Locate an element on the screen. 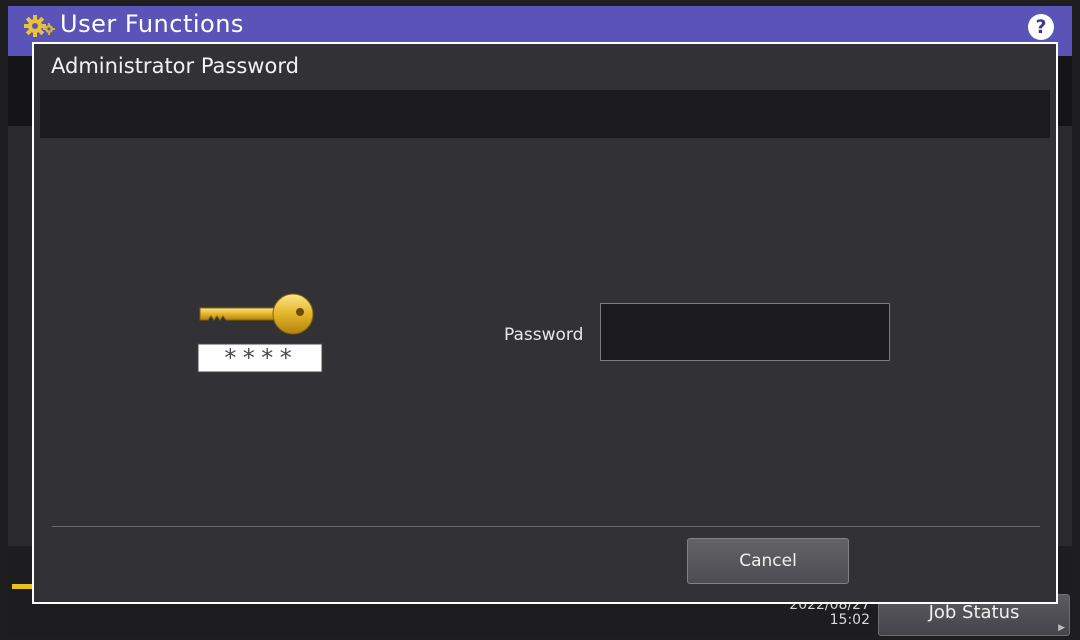 This screenshot has height=640, width=1080. key-password-icon: **** is located at coordinates (260, 333).